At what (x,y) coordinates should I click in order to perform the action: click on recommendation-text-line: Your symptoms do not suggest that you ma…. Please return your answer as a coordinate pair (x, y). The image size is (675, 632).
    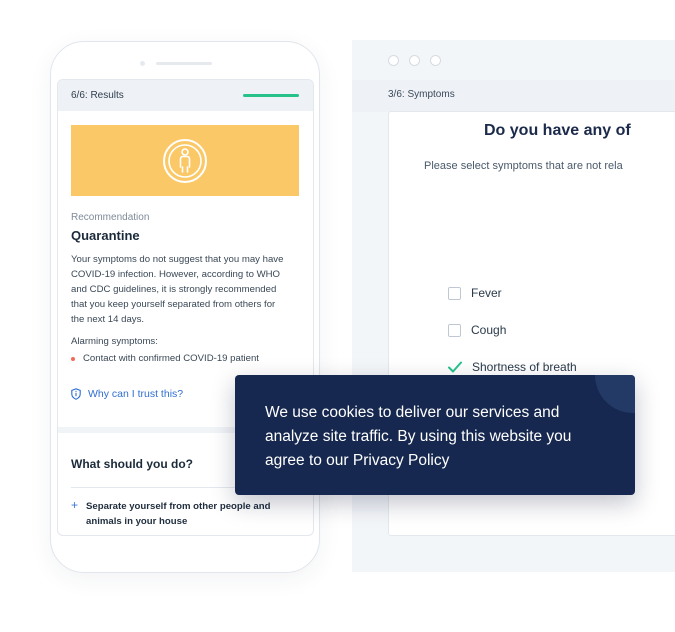
    Looking at the image, I should click on (177, 259).